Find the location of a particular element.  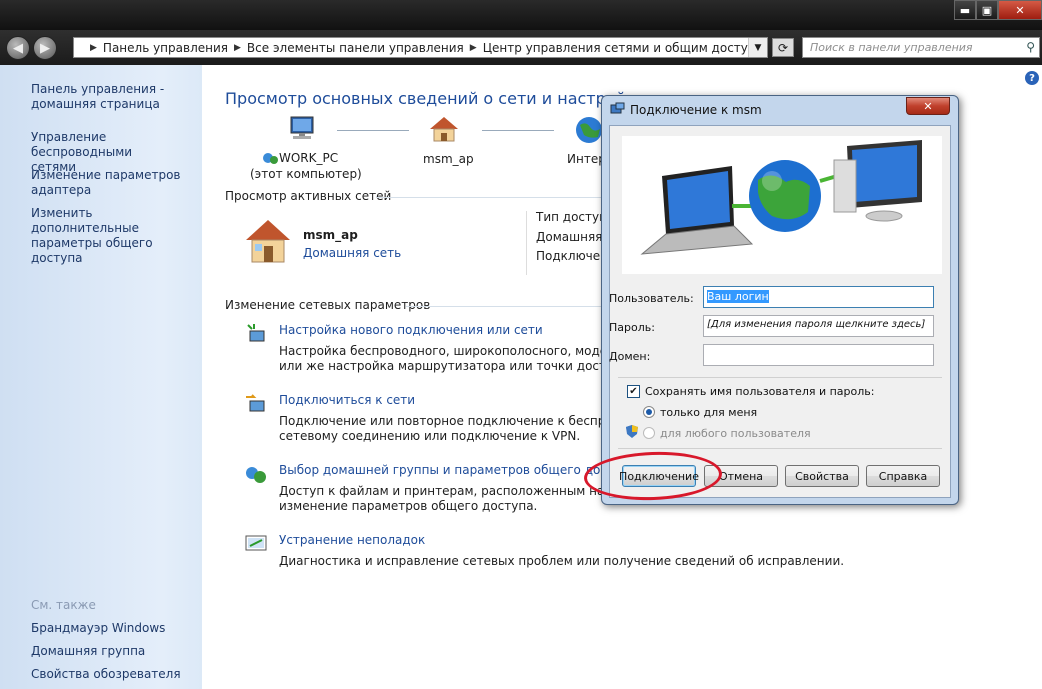

username-label: Пользователь: is located at coordinates (651, 298).